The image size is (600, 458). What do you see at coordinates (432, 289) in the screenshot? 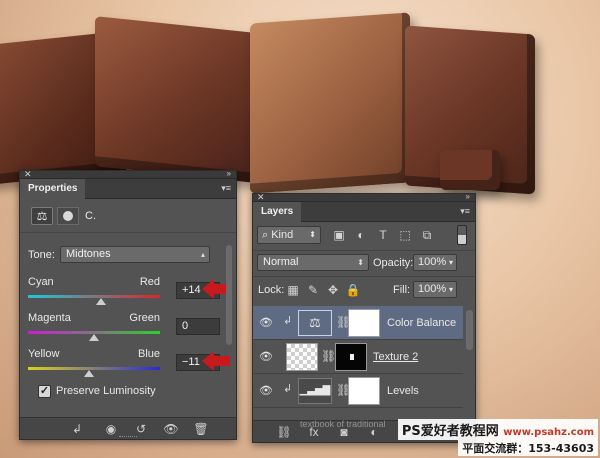
I see `fill-value: 100%` at bounding box center [432, 289].